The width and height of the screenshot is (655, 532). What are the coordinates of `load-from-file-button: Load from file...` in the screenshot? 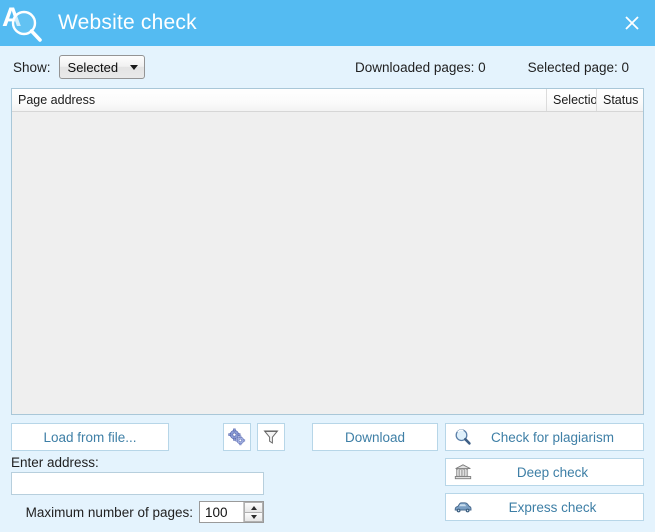 It's located at (90, 437).